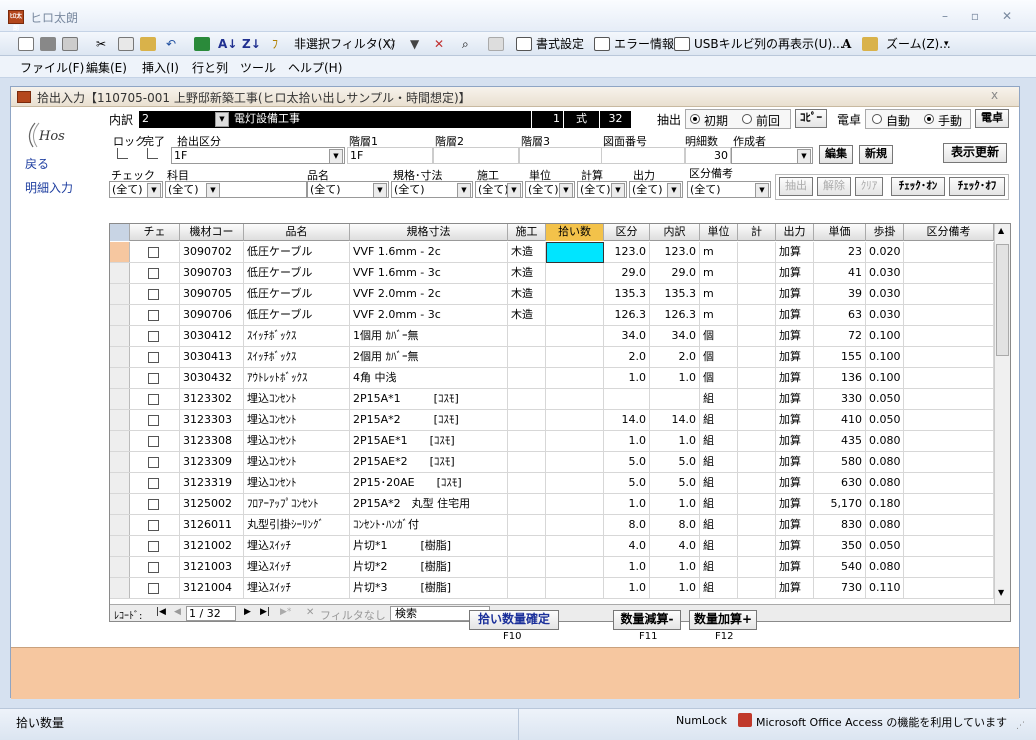 This screenshot has width=1036, height=740. What do you see at coordinates (1002, 414) in the screenshot?
I see `vertical-scrollbar: ▲ ▼` at bounding box center [1002, 414].